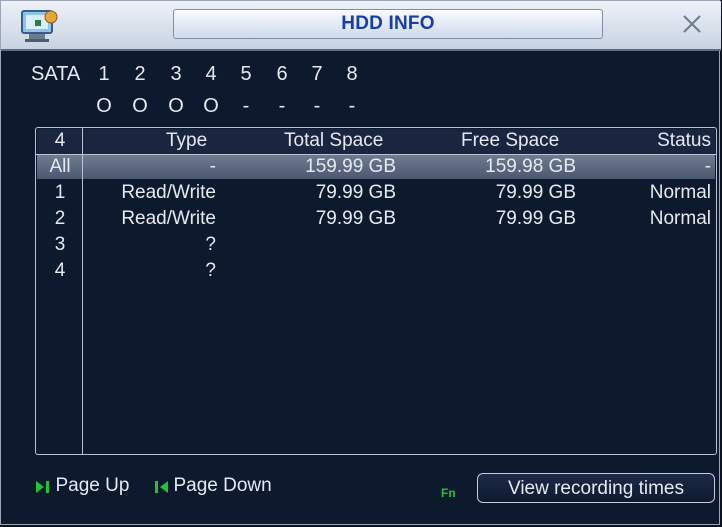 This screenshot has width=722, height=527. I want to click on sata-port-8: 8, so click(352, 74).